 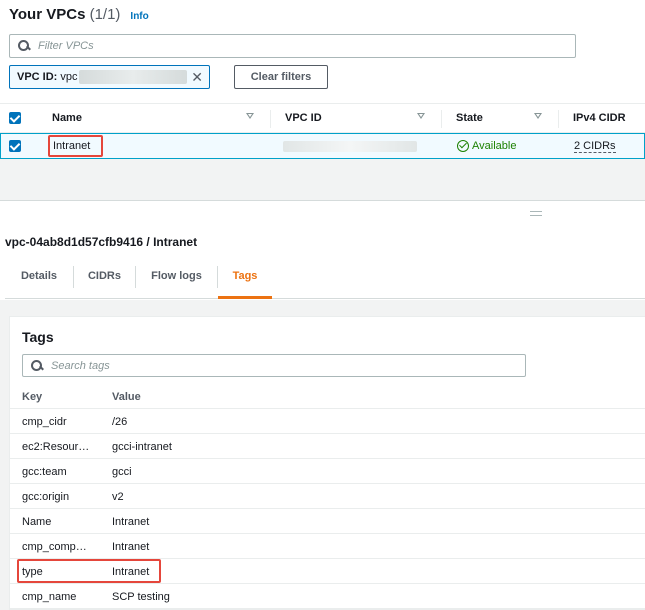 I want to click on select-all-checkbox, so click(x=15, y=118).